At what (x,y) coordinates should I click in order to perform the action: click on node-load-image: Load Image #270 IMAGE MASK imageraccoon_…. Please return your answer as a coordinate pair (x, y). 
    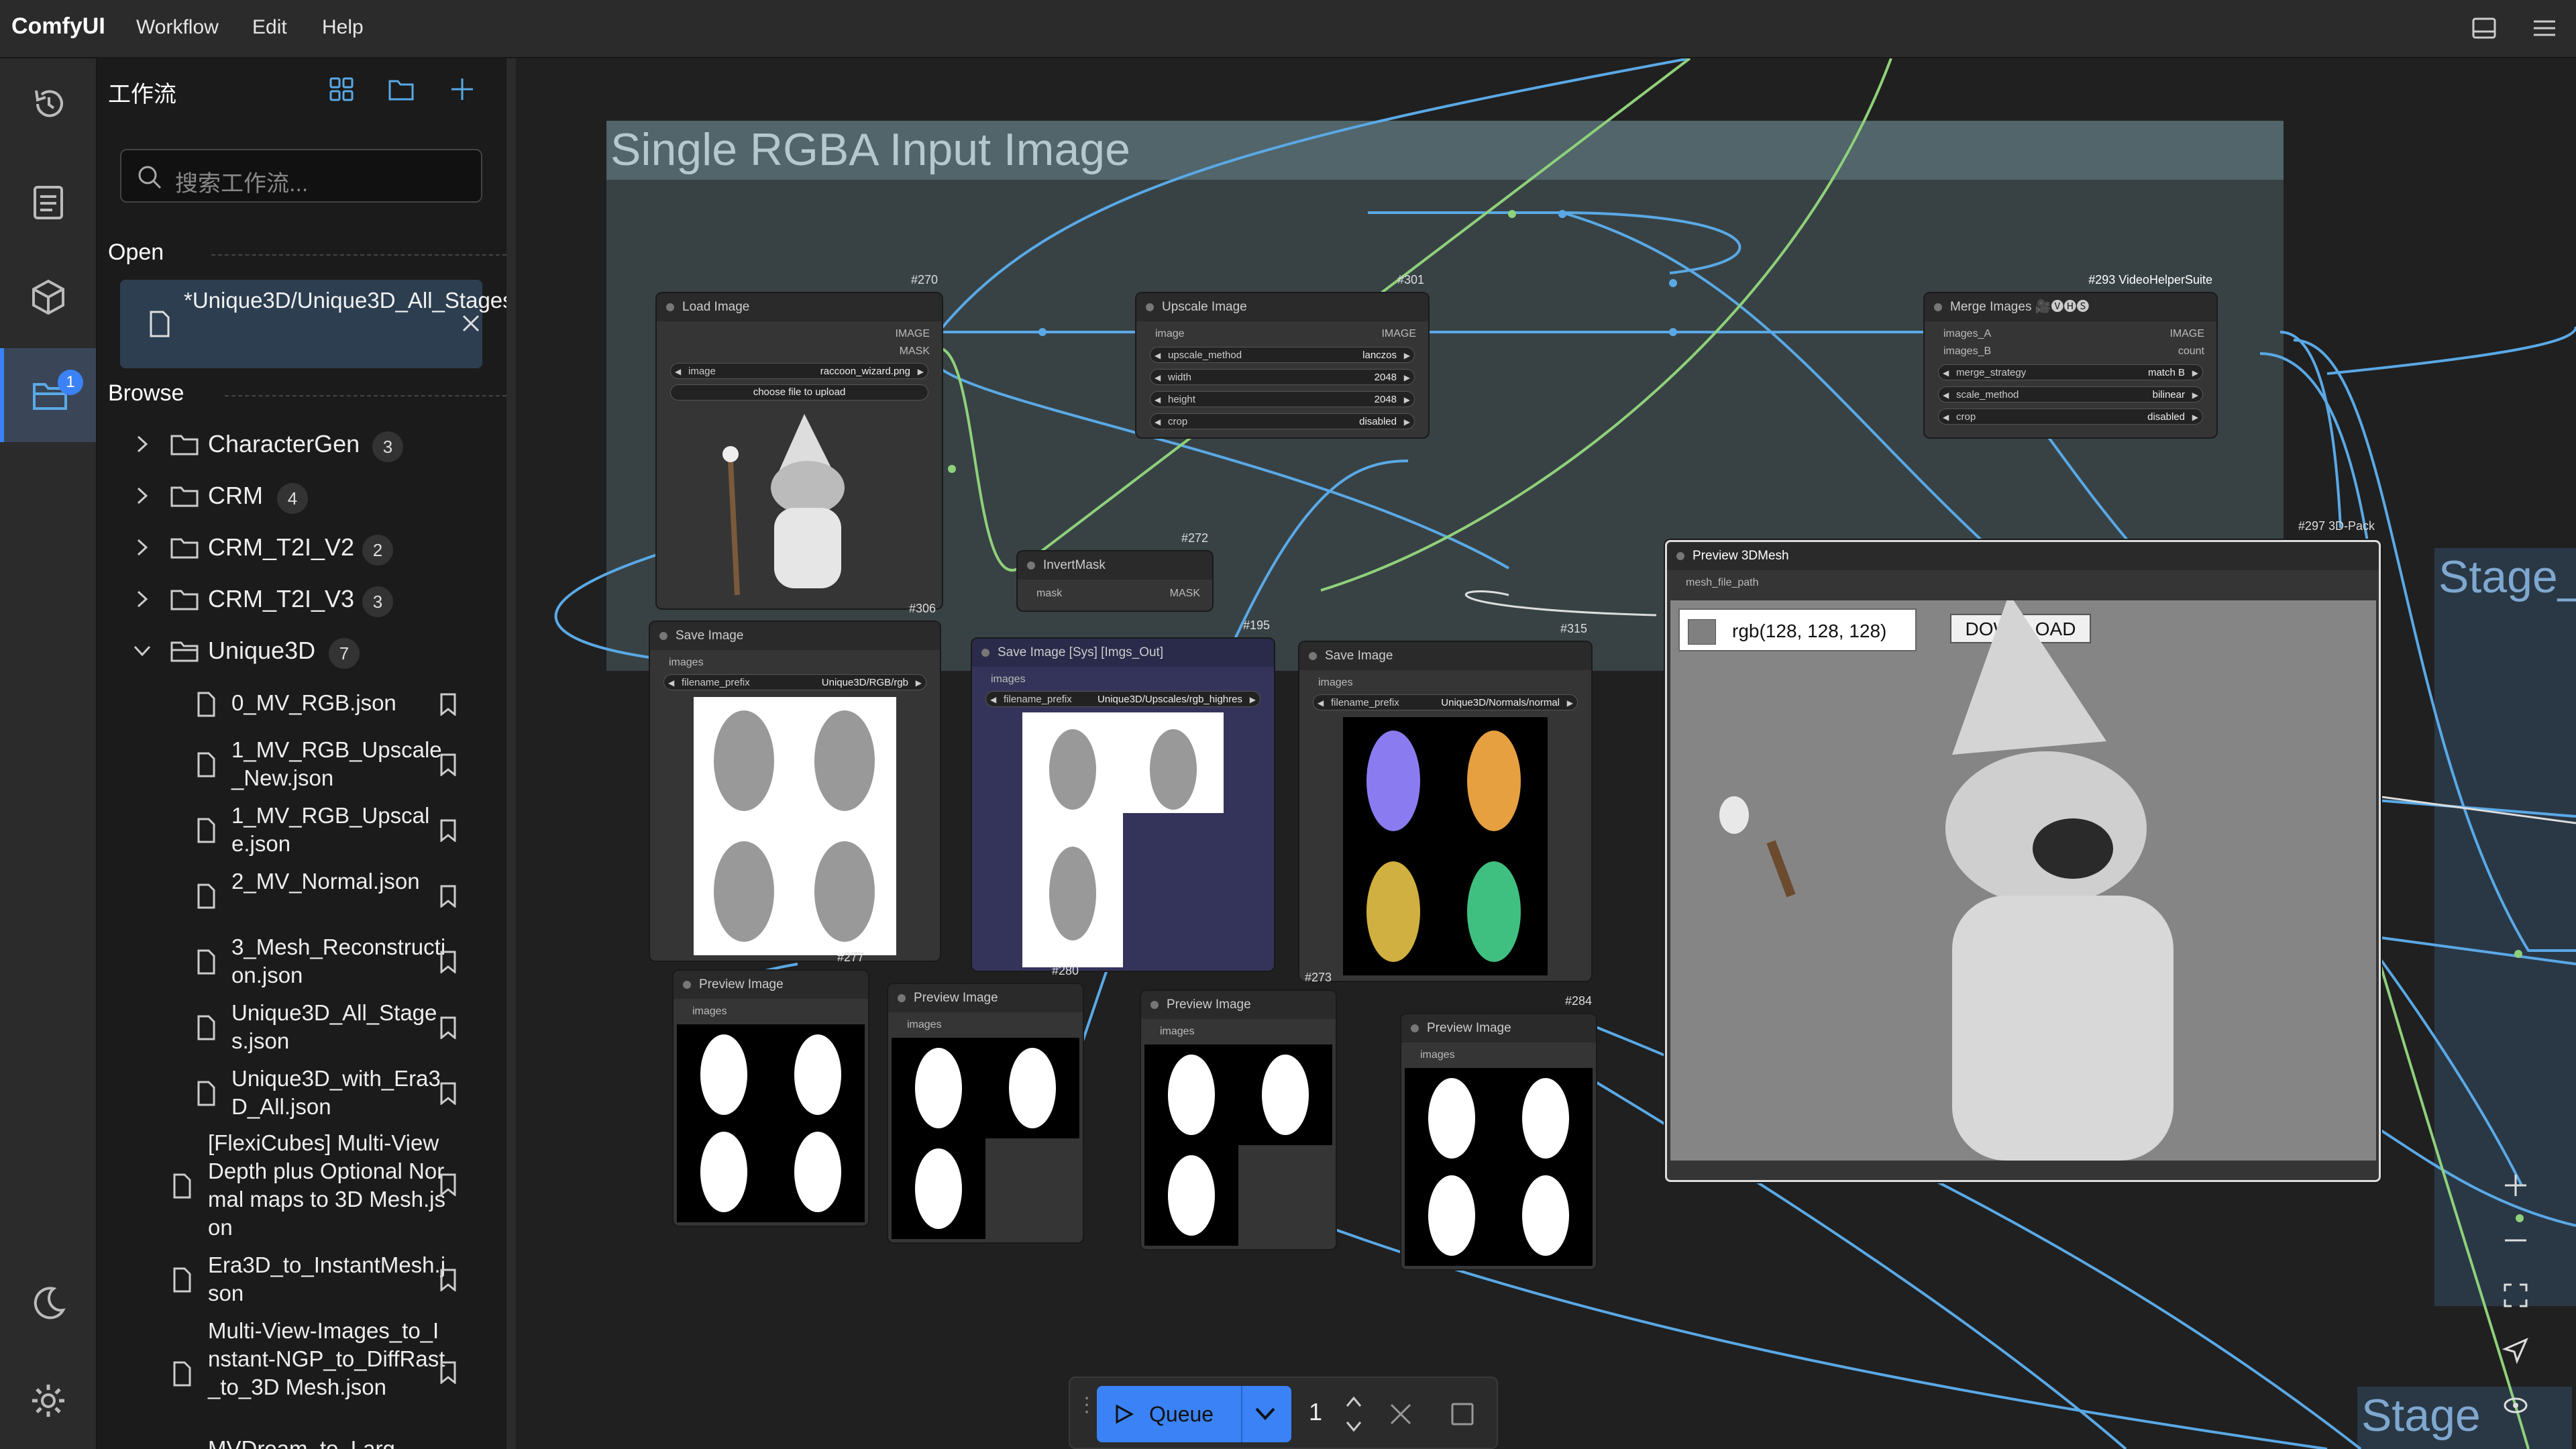
    Looking at the image, I should click on (799, 440).